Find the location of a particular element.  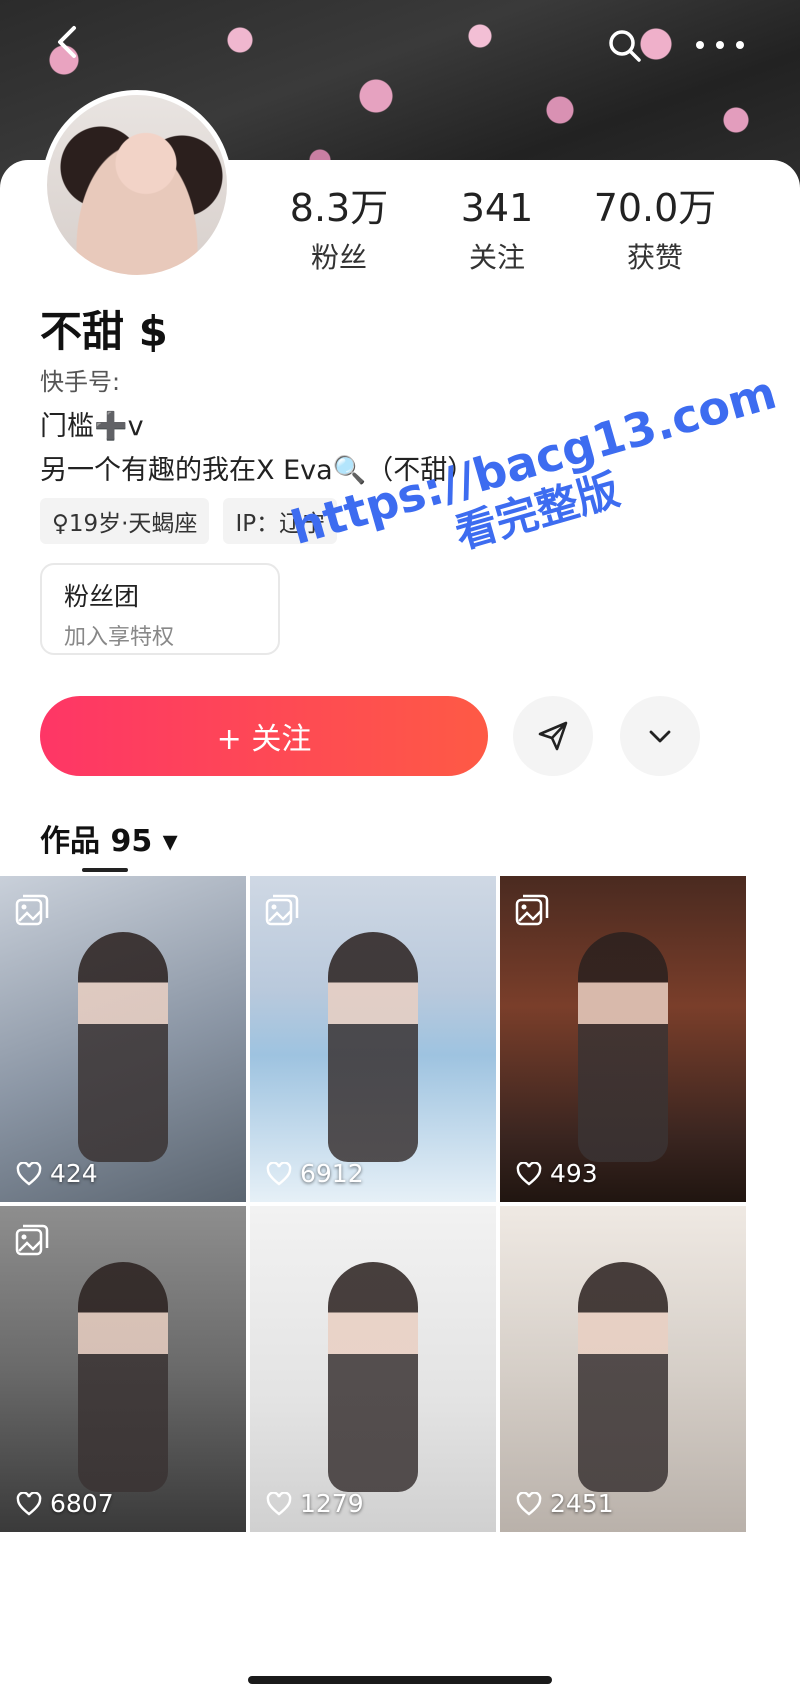

stat-following: 341 关注 is located at coordinates (497, 231).